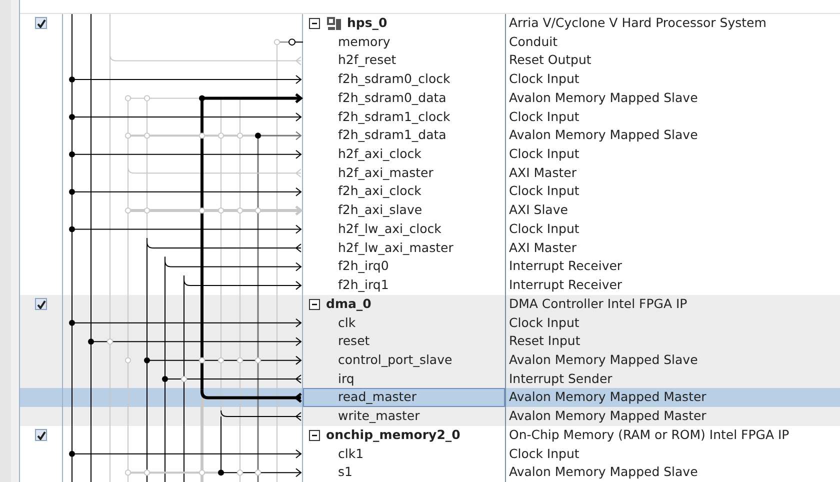 The image size is (840, 482). I want to click on interface-row: reset Reset Input, so click(430, 341).